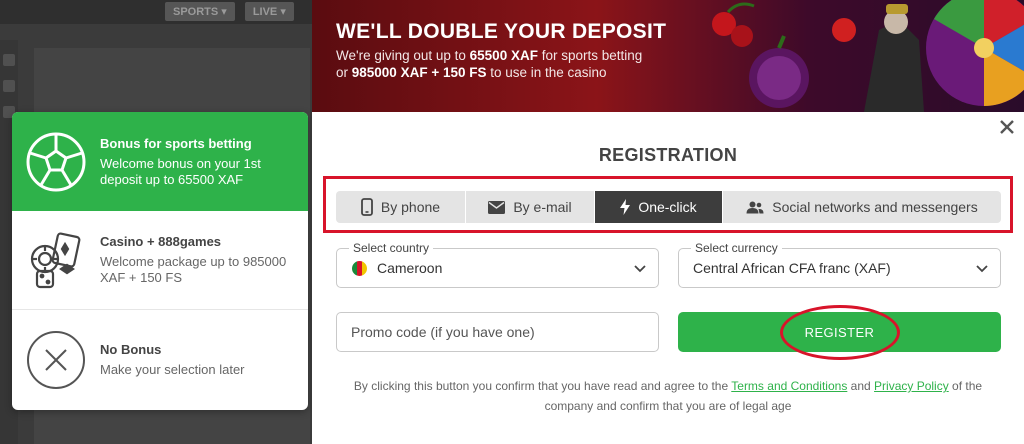 The image size is (1024, 444). What do you see at coordinates (736, 248) in the screenshot?
I see `currency-label: Select currency` at bounding box center [736, 248].